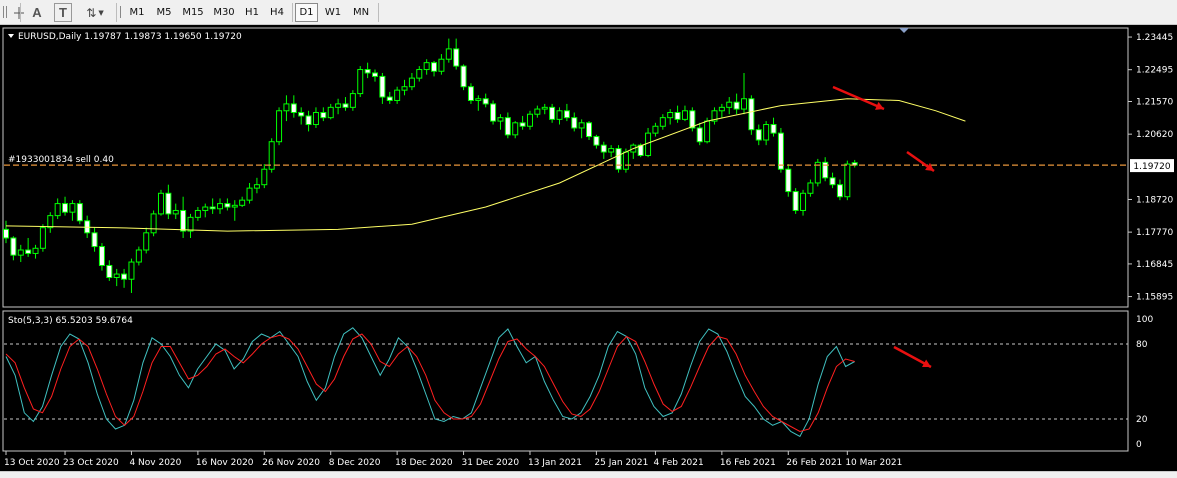 Image resolution: width=1177 pixels, height=478 pixels. I want to click on timeframe-h1: H1, so click(252, 12).